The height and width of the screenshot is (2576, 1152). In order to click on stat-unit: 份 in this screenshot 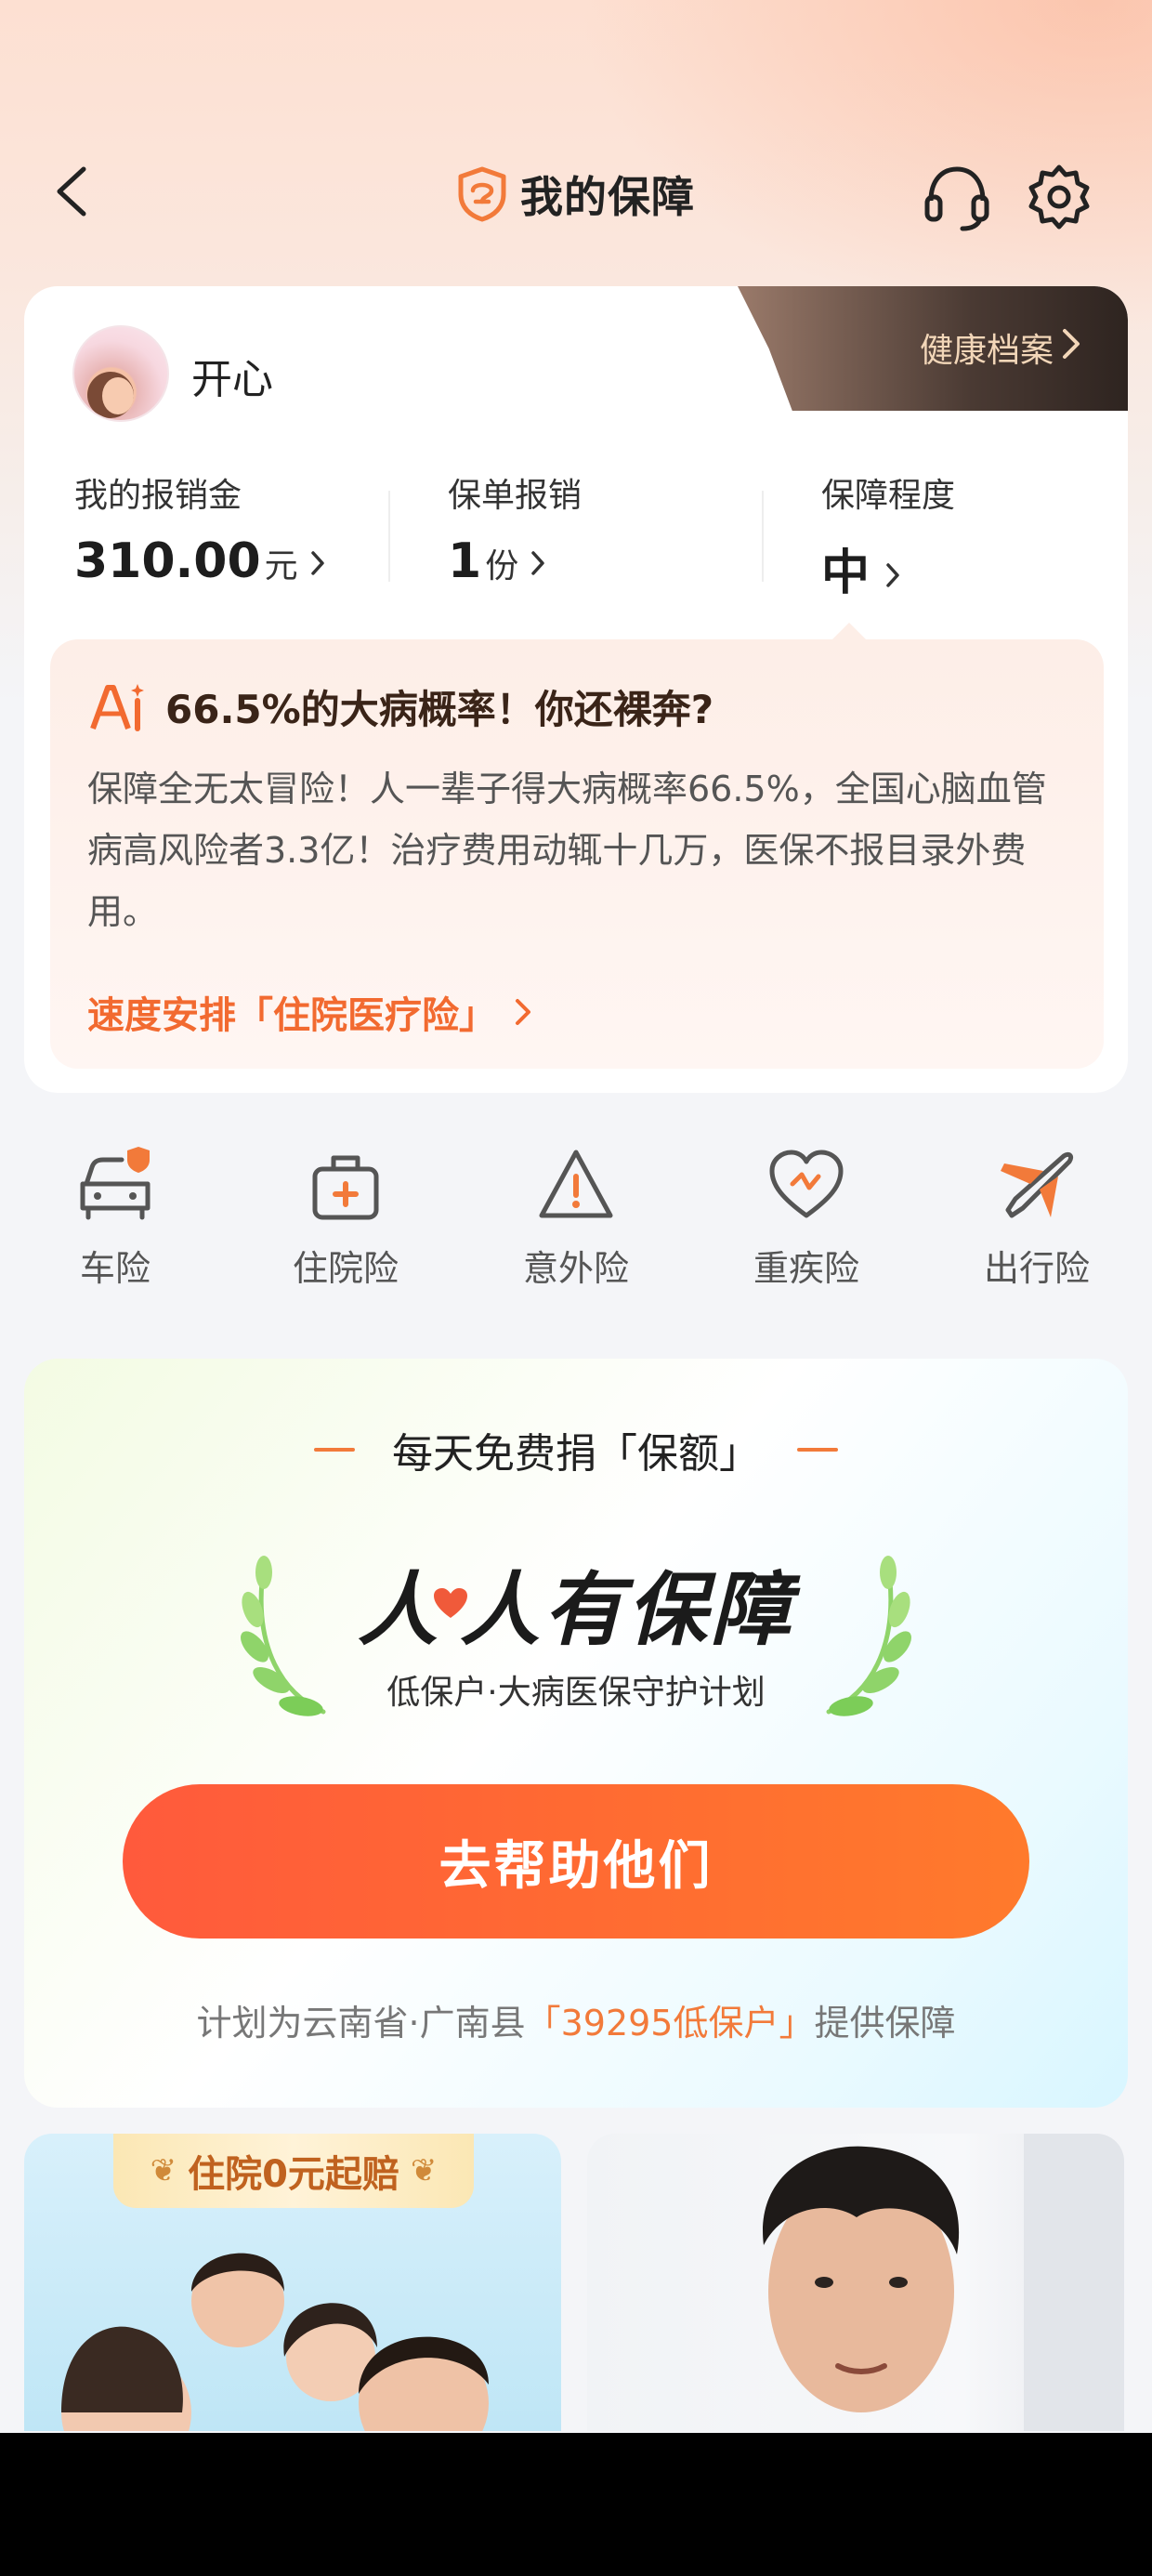, I will do `click(502, 566)`.